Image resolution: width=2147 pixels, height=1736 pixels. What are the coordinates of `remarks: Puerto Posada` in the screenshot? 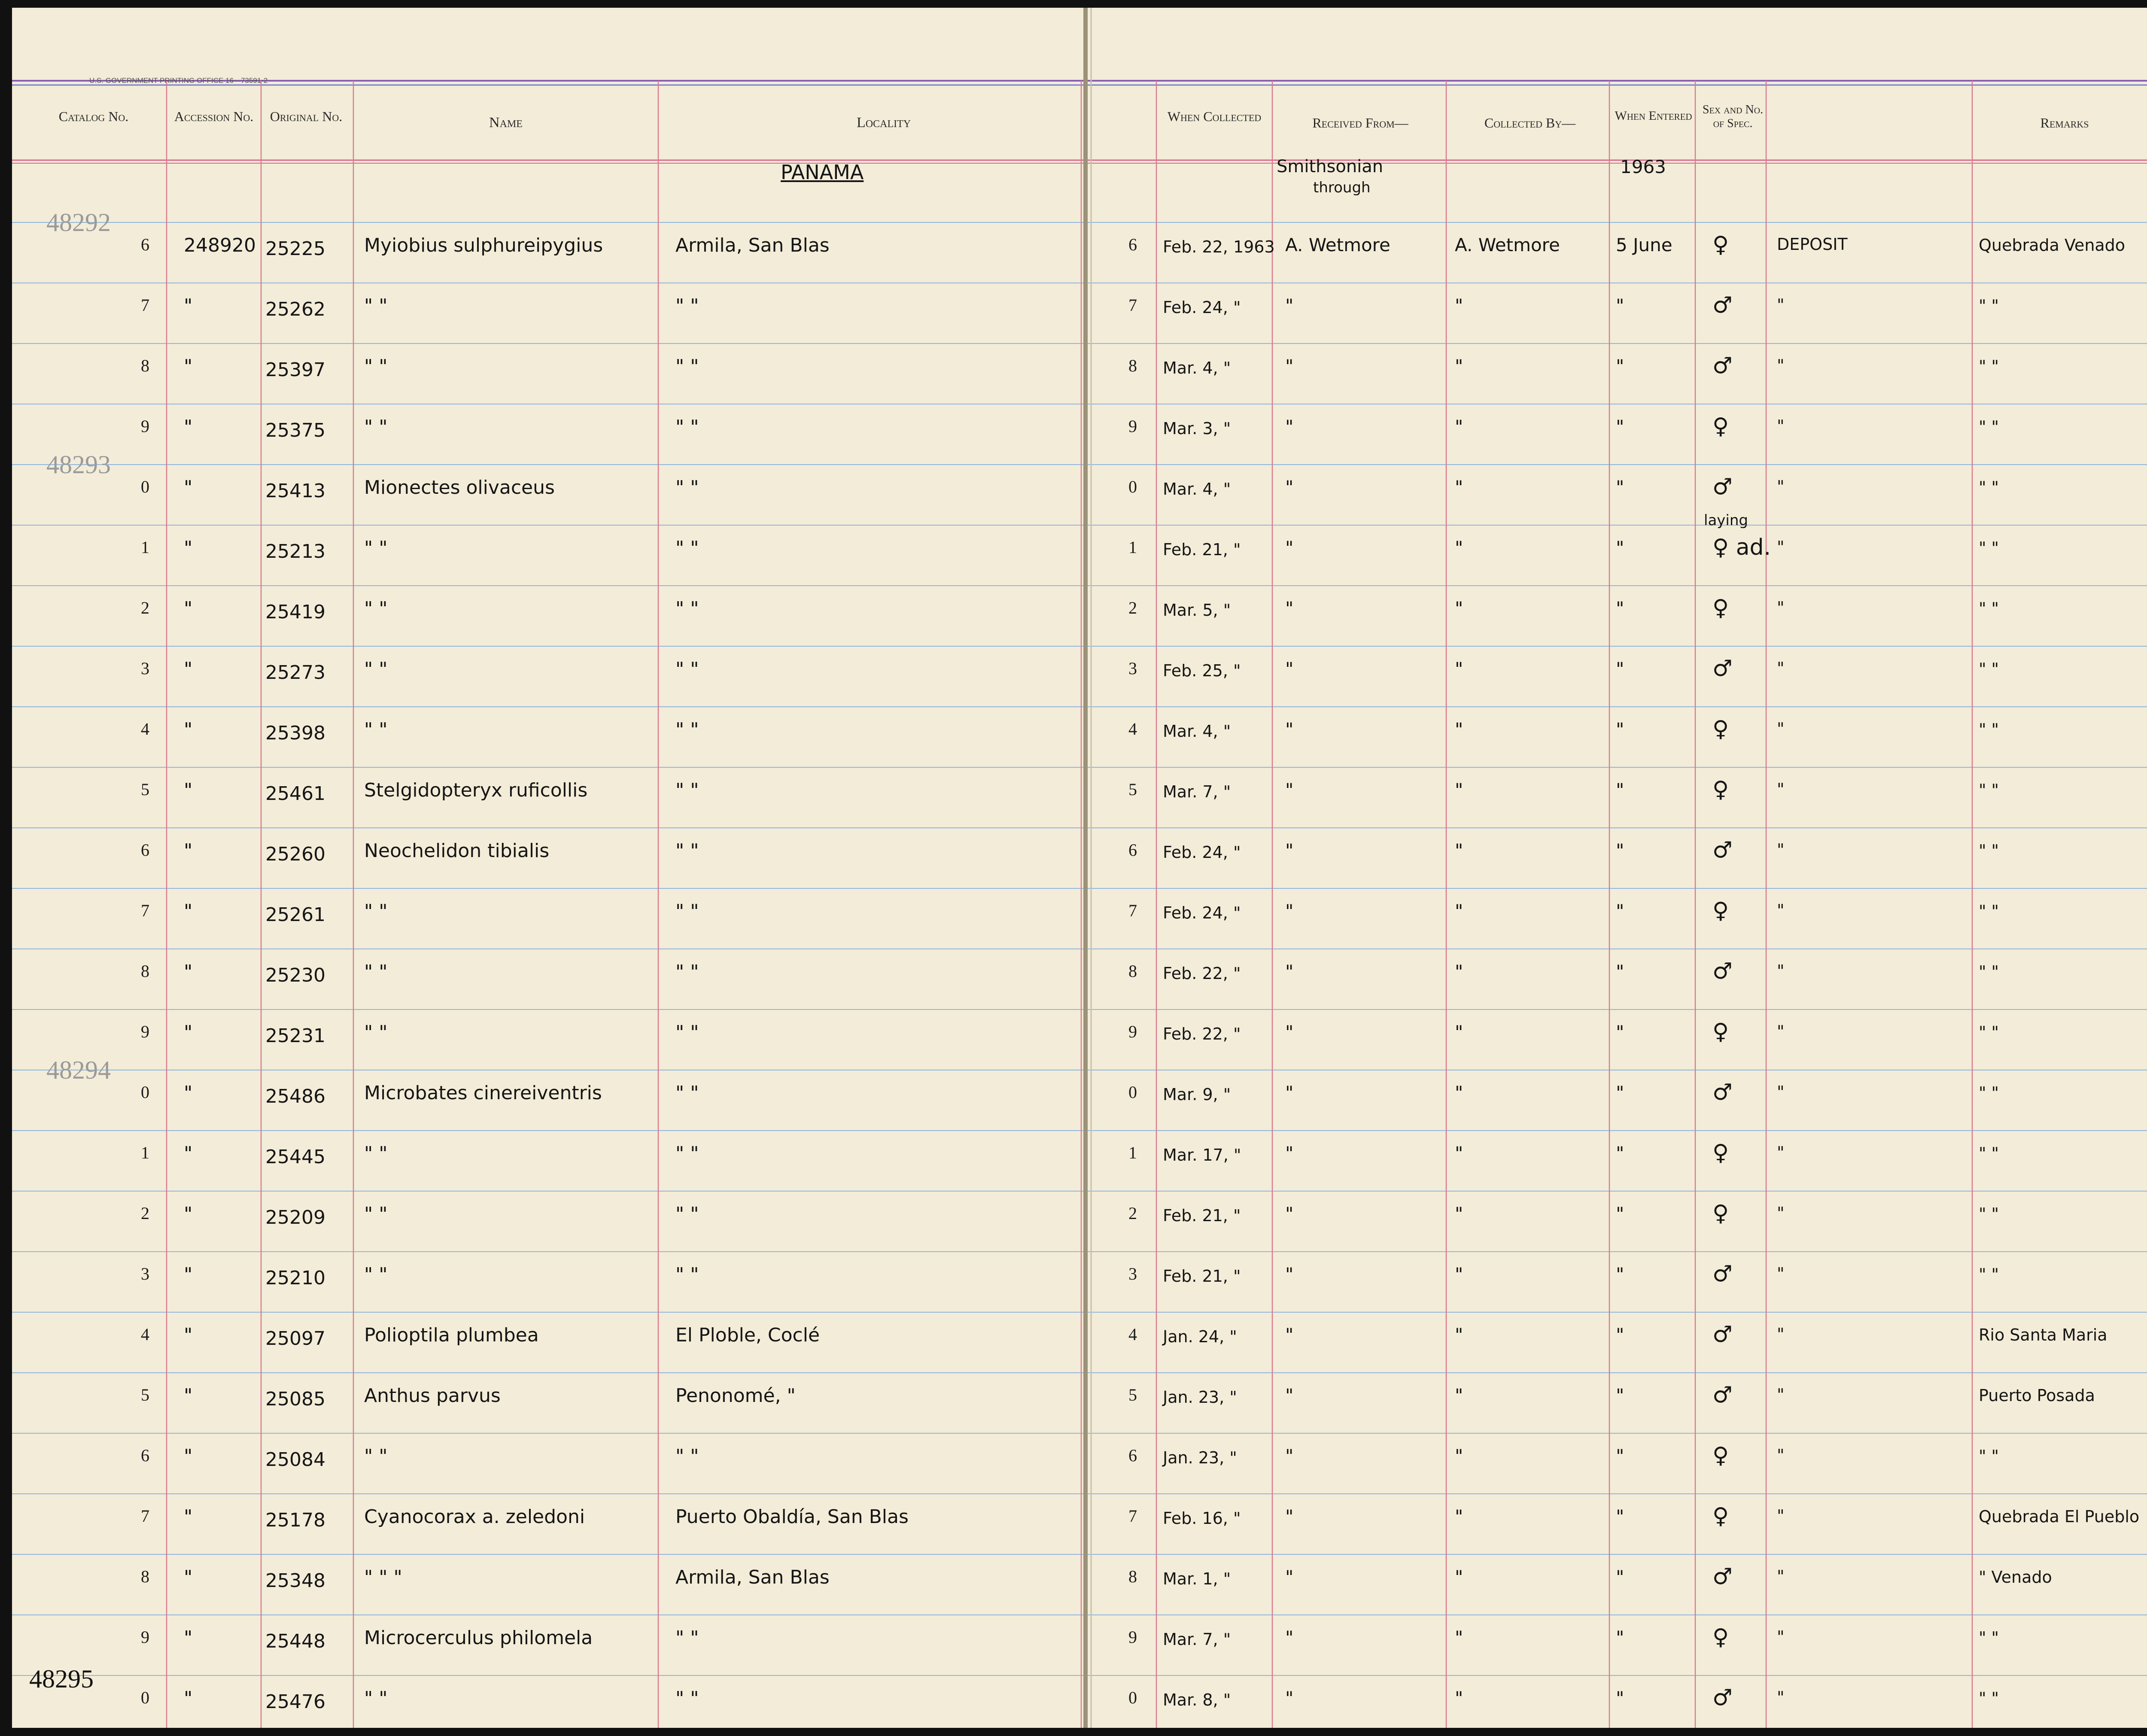 It's located at (2037, 1395).